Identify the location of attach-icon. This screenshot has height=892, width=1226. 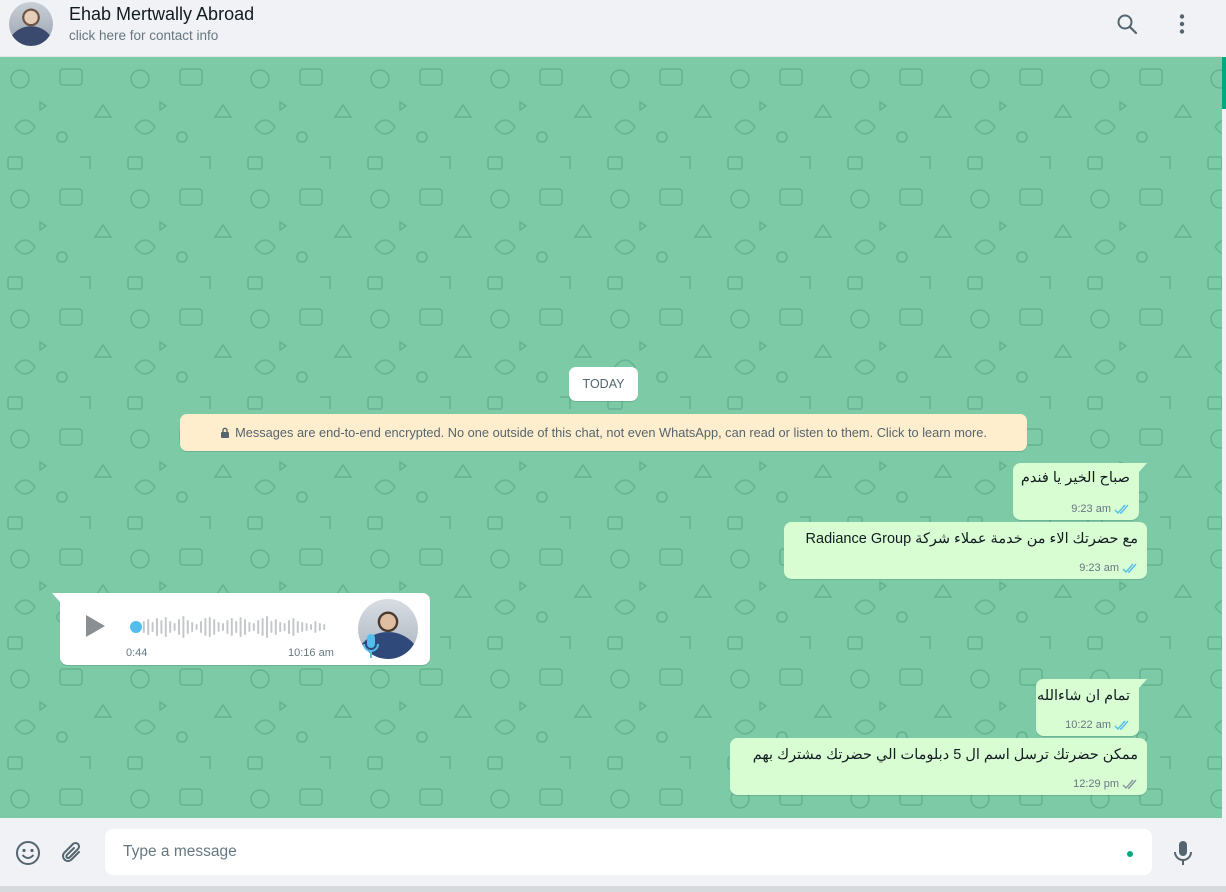
(72, 853).